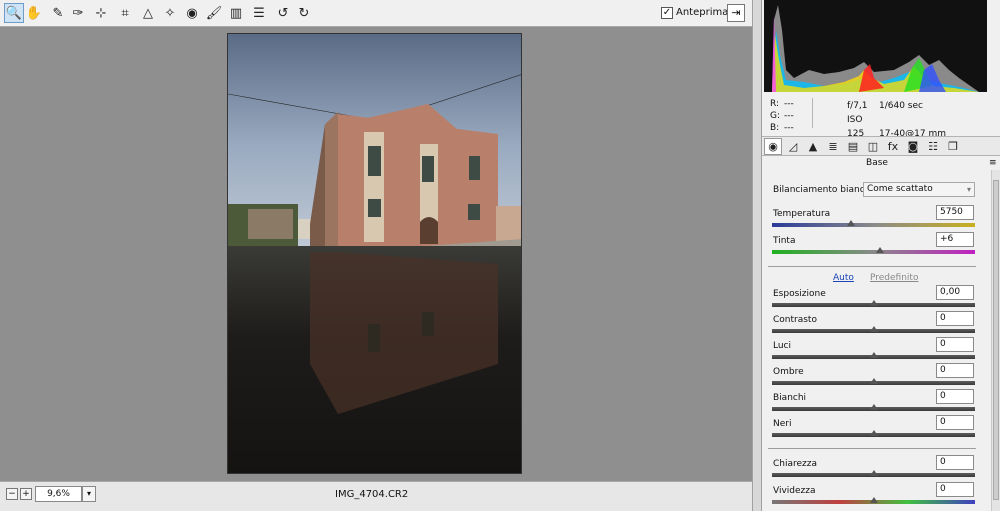 This screenshot has width=1000, height=511. I want to click on straighten-icon: △, so click(148, 13).